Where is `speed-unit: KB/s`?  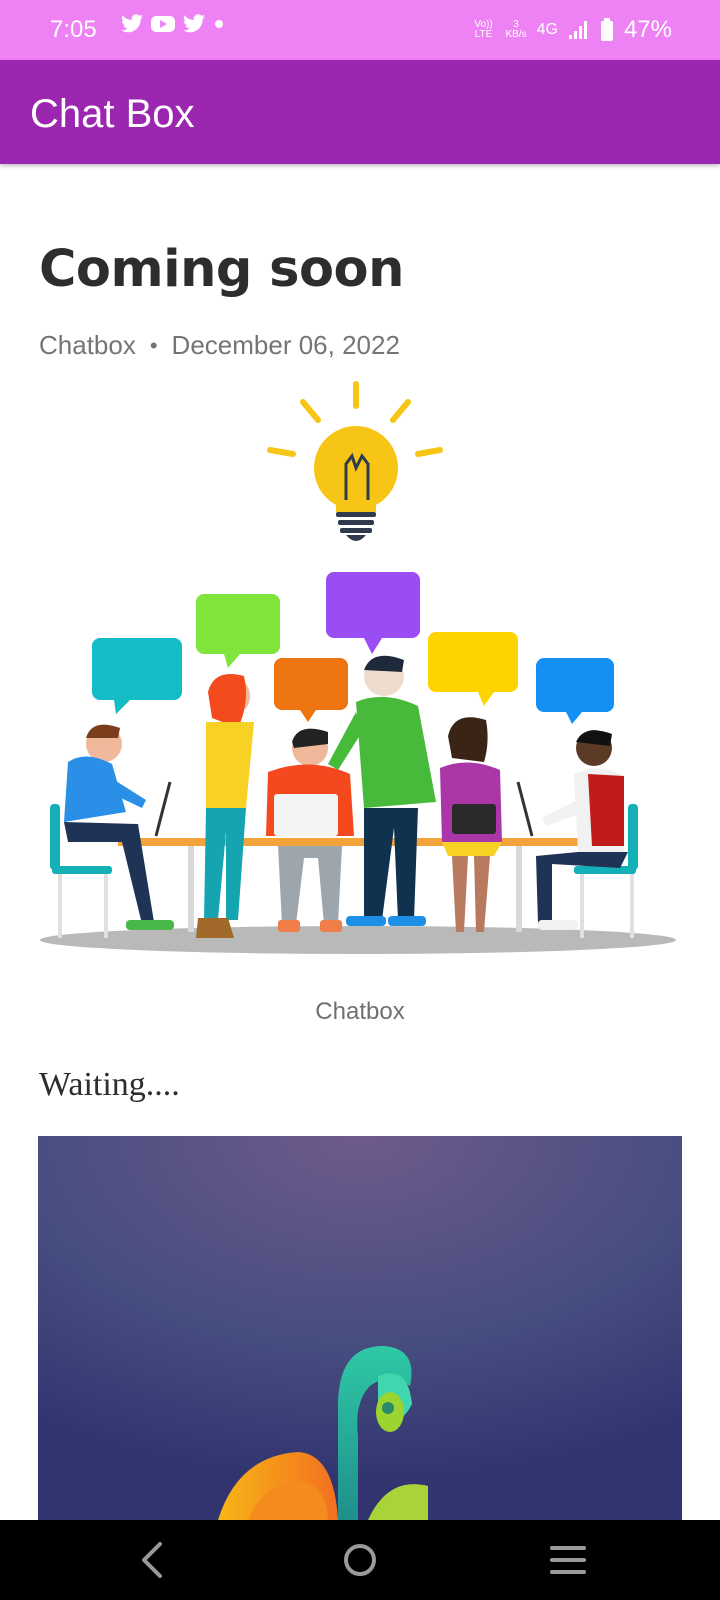
speed-unit: KB/s is located at coordinates (516, 34).